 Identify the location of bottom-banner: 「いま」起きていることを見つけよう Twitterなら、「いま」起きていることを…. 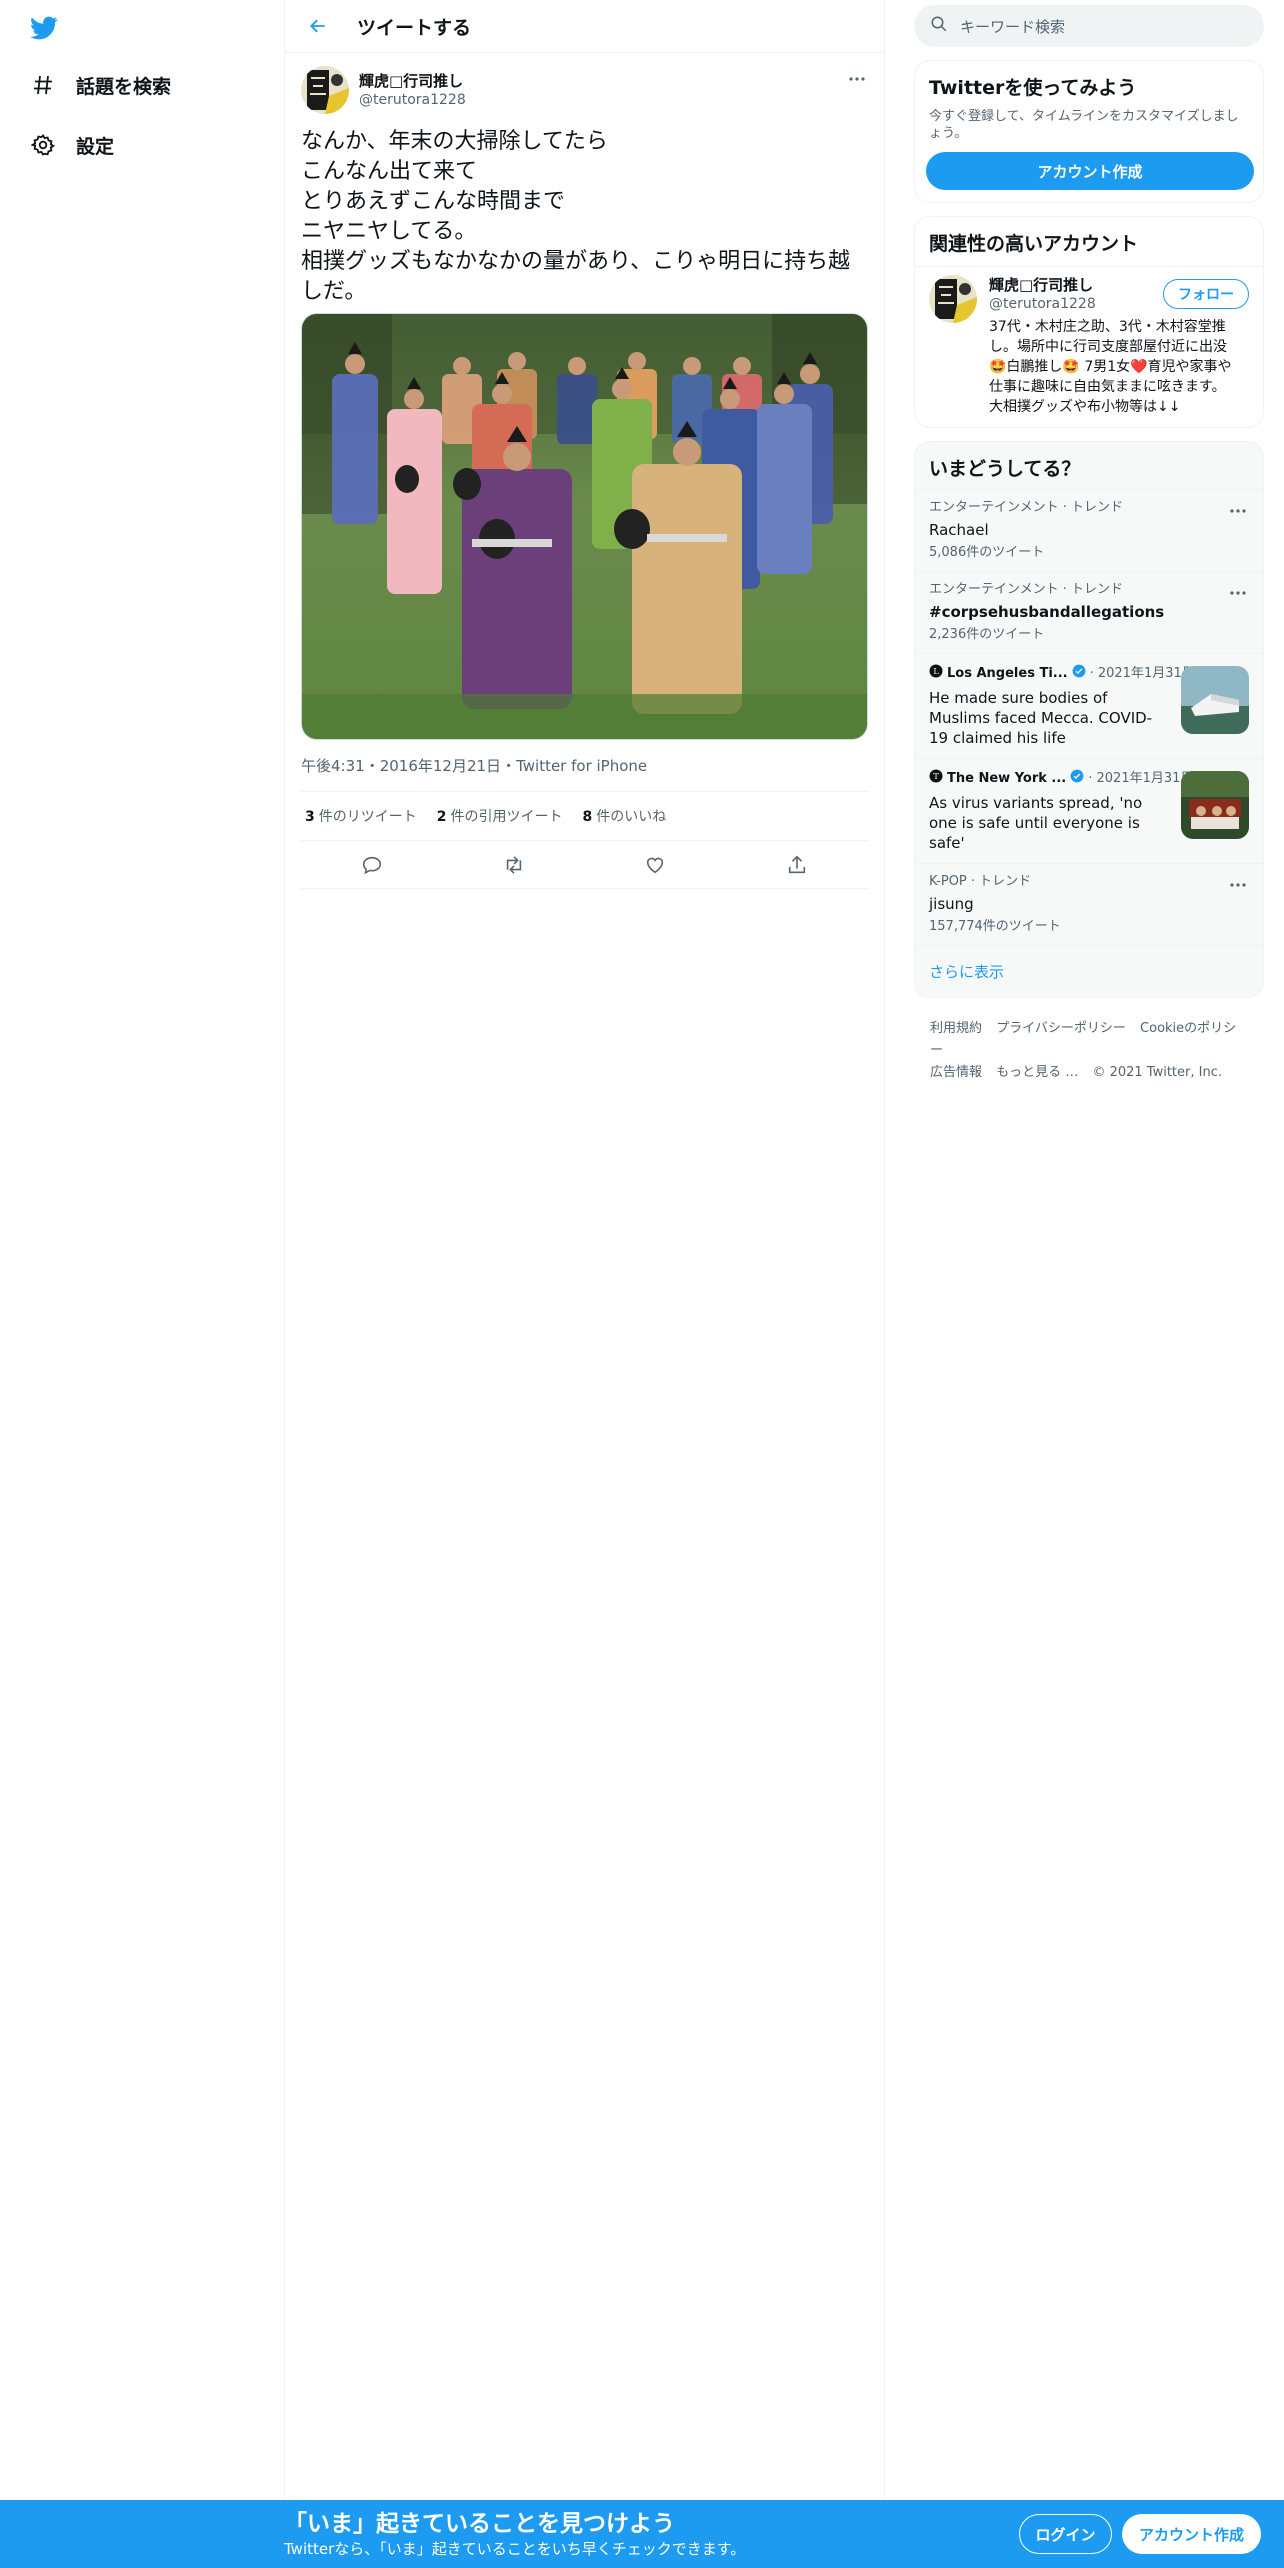
(642, 2534).